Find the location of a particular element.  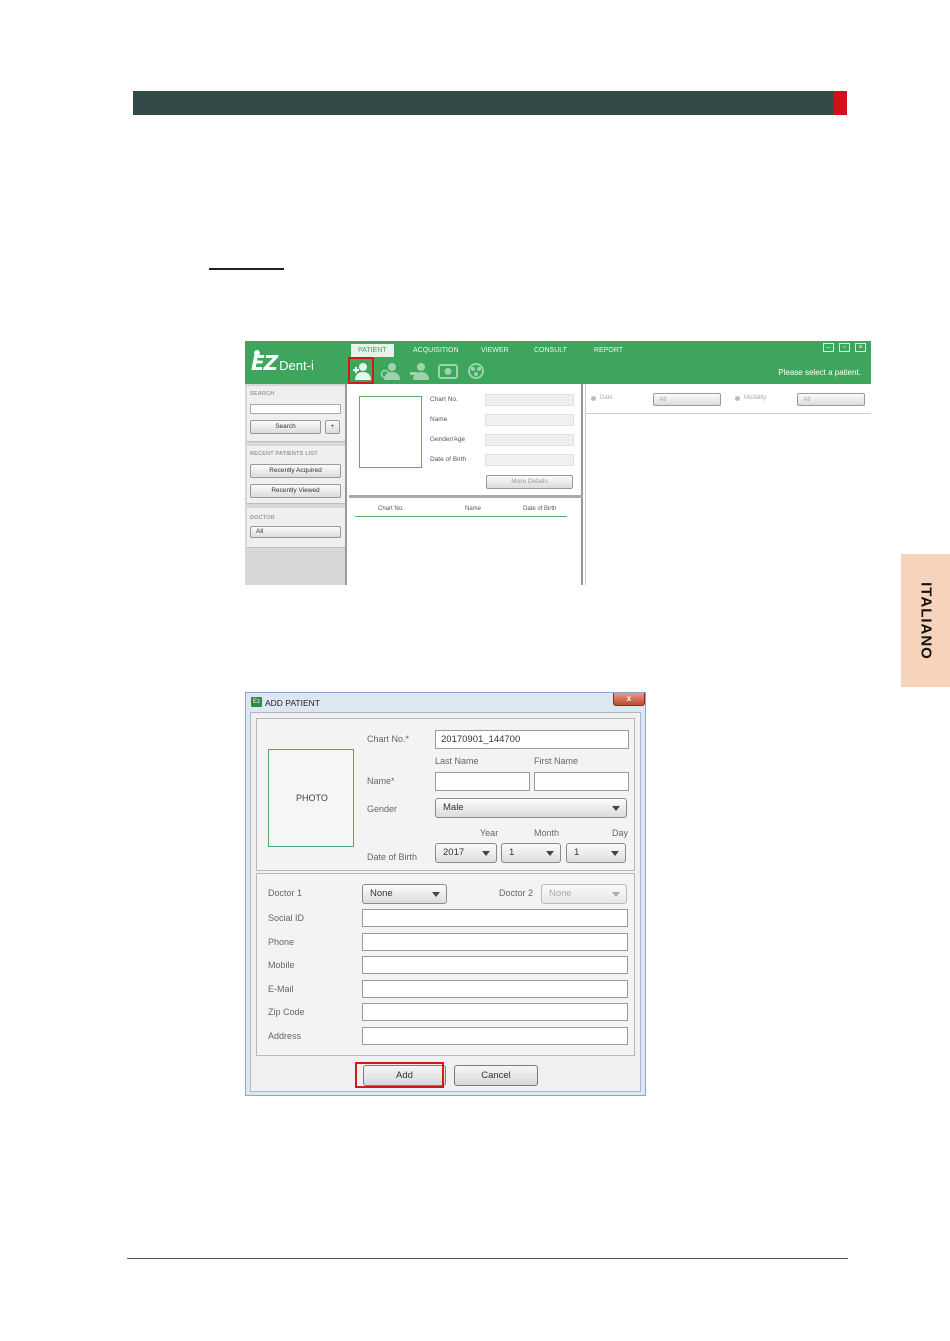

date-filter-value: All is located at coordinates (663, 399).